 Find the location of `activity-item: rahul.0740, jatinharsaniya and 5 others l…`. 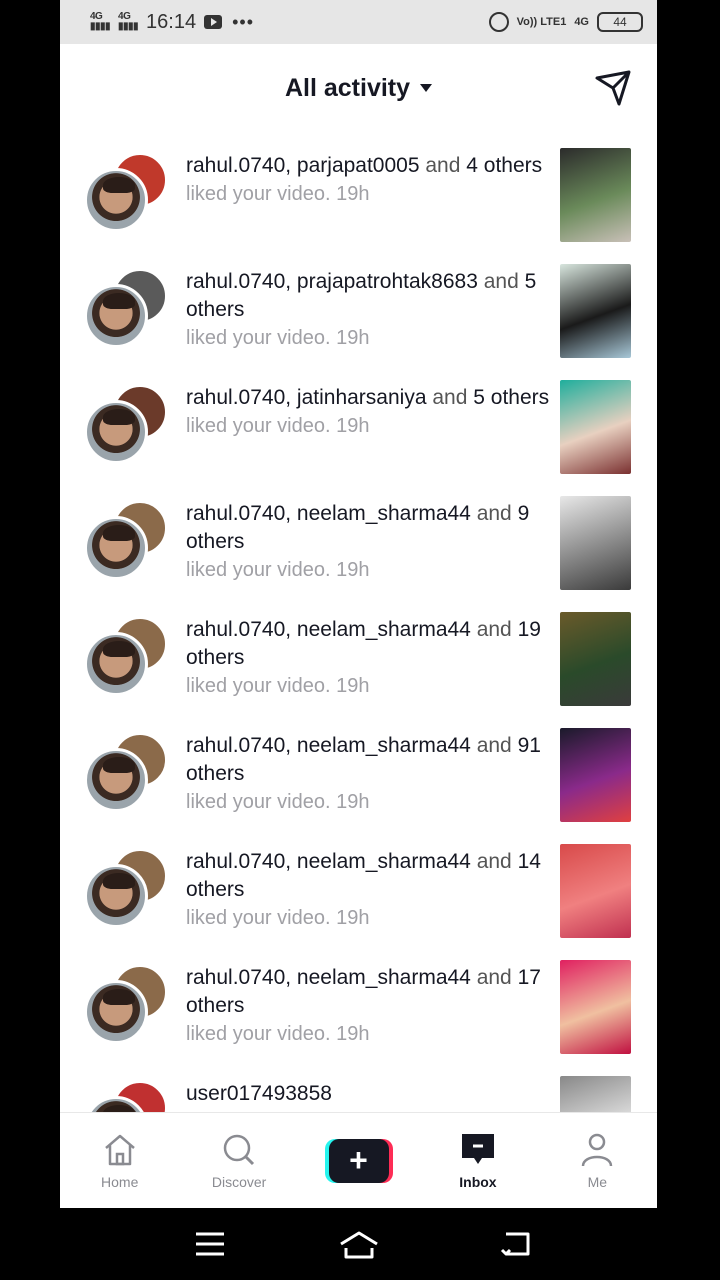

activity-item: rahul.0740, jatinharsaniya and 5 others l… is located at coordinates (358, 422).